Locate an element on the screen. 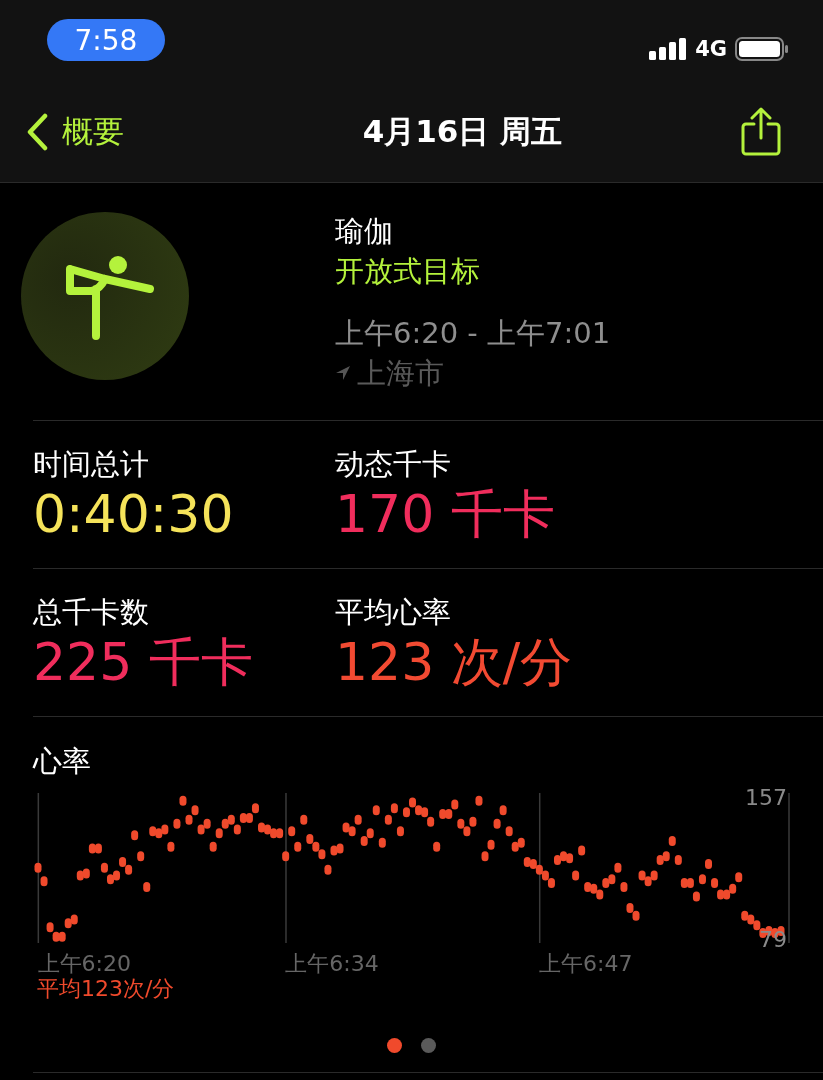 The image size is (823, 1080). average-label: 平均123次/分 is located at coordinates (106, 989).